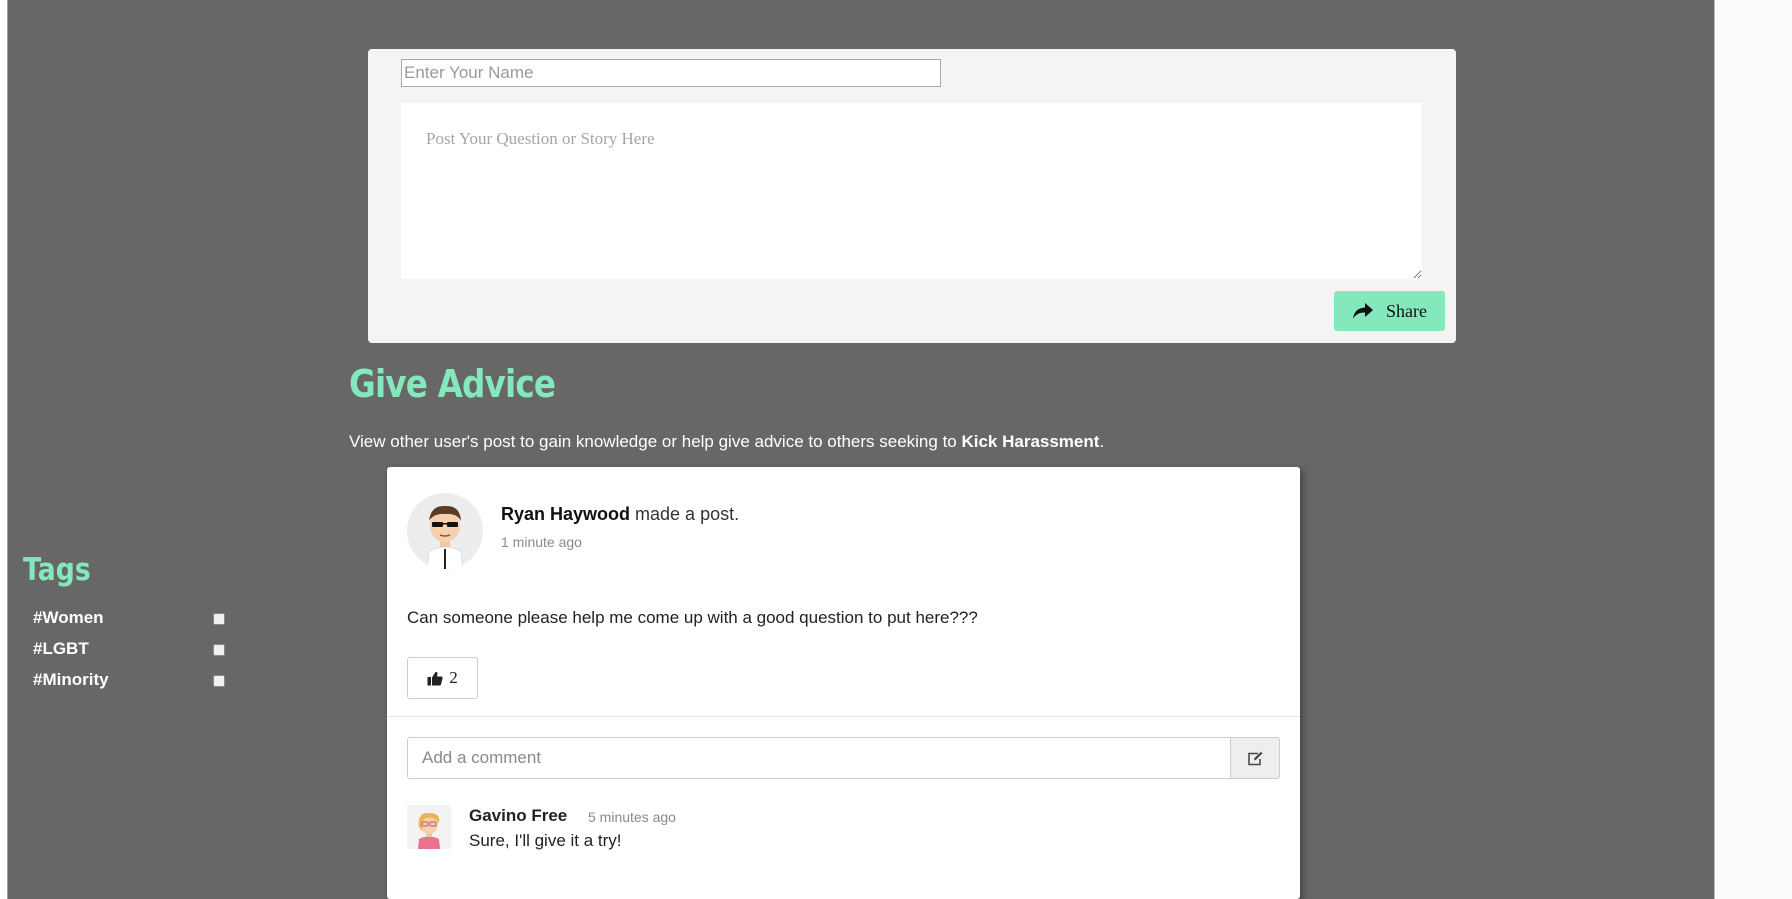 This screenshot has height=899, width=1792. I want to click on woman-avatar-icon, so click(429, 827).